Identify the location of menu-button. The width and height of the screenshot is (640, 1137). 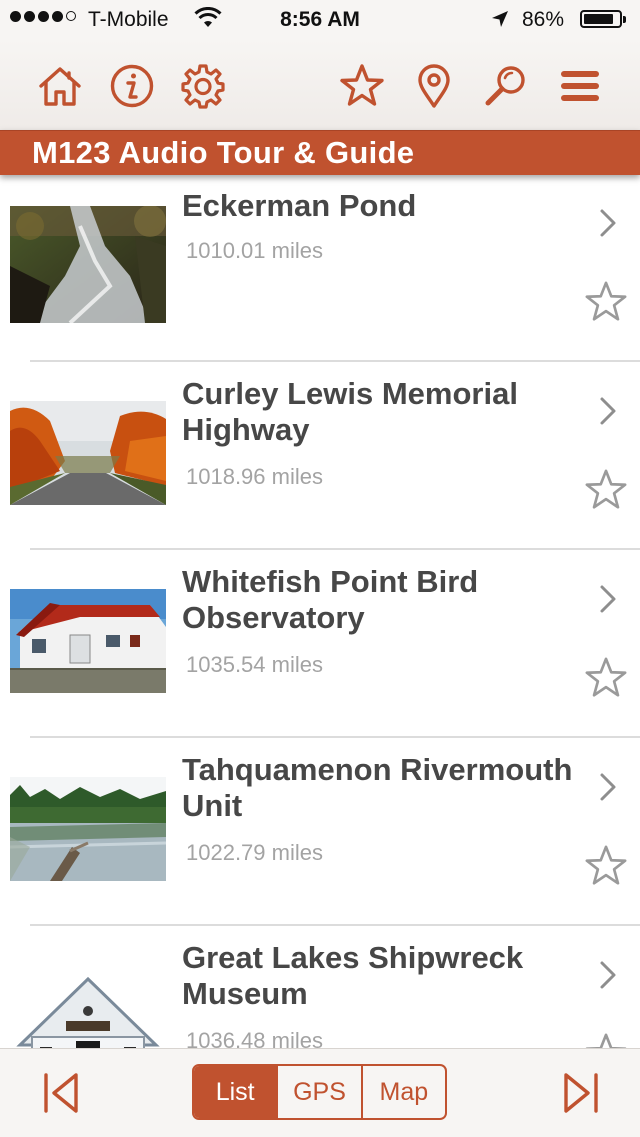
(580, 86).